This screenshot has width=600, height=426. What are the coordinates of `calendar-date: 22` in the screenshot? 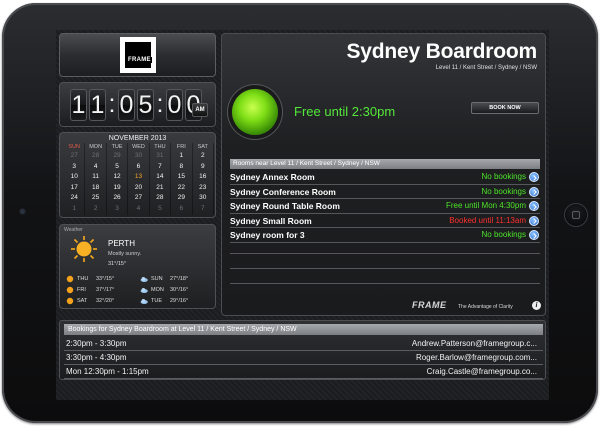 It's located at (182, 188).